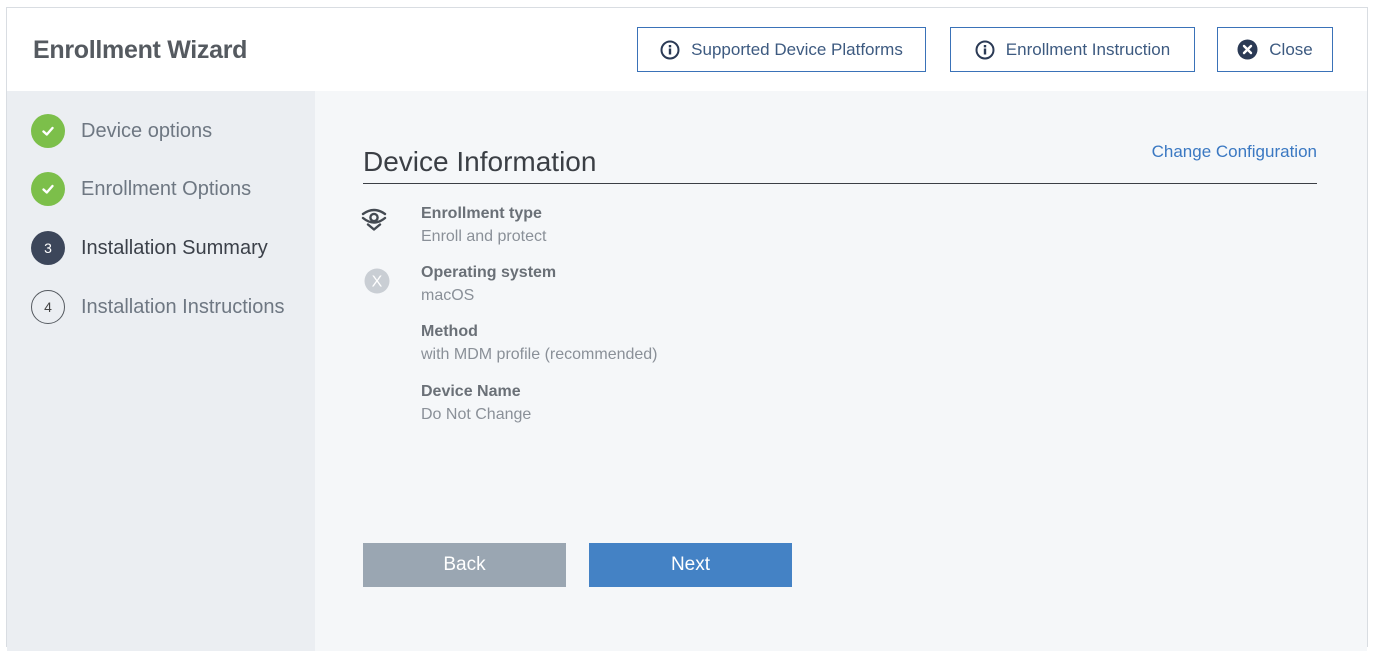 The height and width of the screenshot is (651, 1375). I want to click on info-value: with MDM profile (recommended), so click(539, 354).